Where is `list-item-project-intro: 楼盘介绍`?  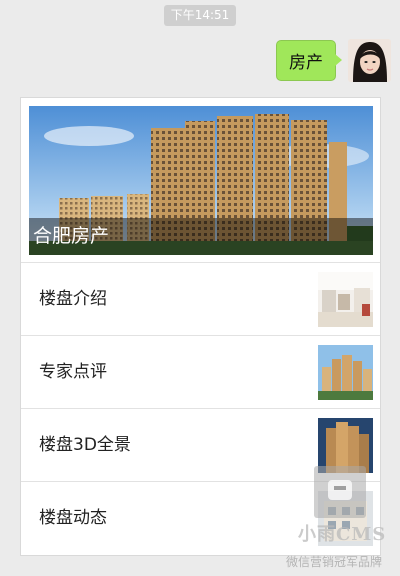 list-item-project-intro: 楼盘介绍 is located at coordinates (200, 298).